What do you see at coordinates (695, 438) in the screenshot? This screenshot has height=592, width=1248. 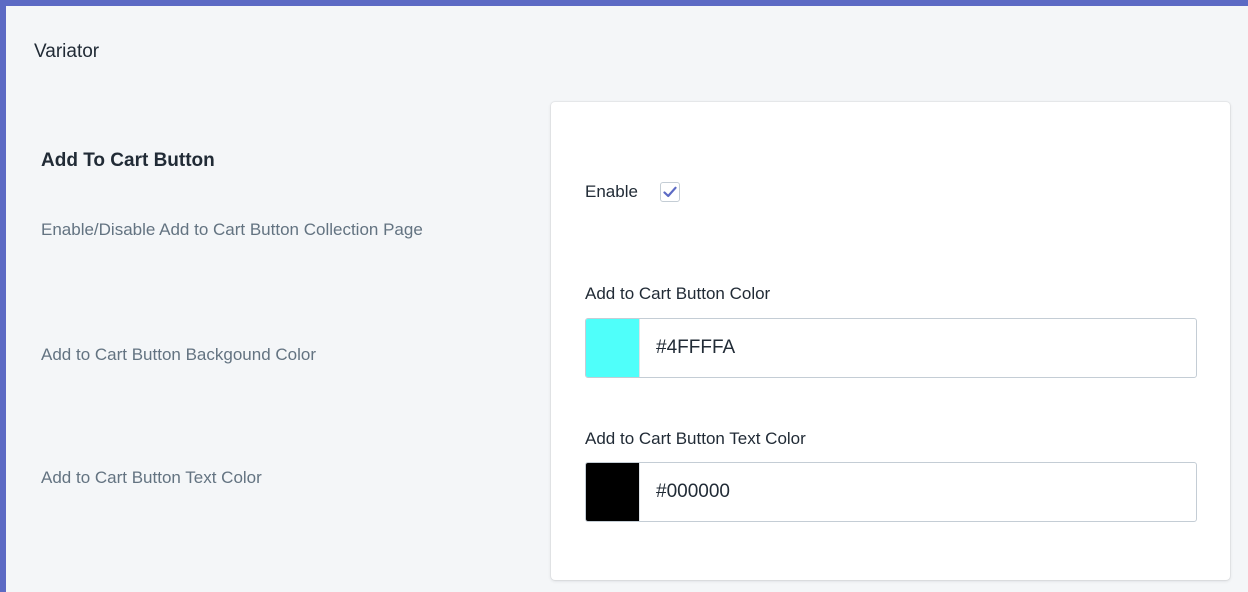 I see `text-color-label: Add to Cart Button Text Color` at bounding box center [695, 438].